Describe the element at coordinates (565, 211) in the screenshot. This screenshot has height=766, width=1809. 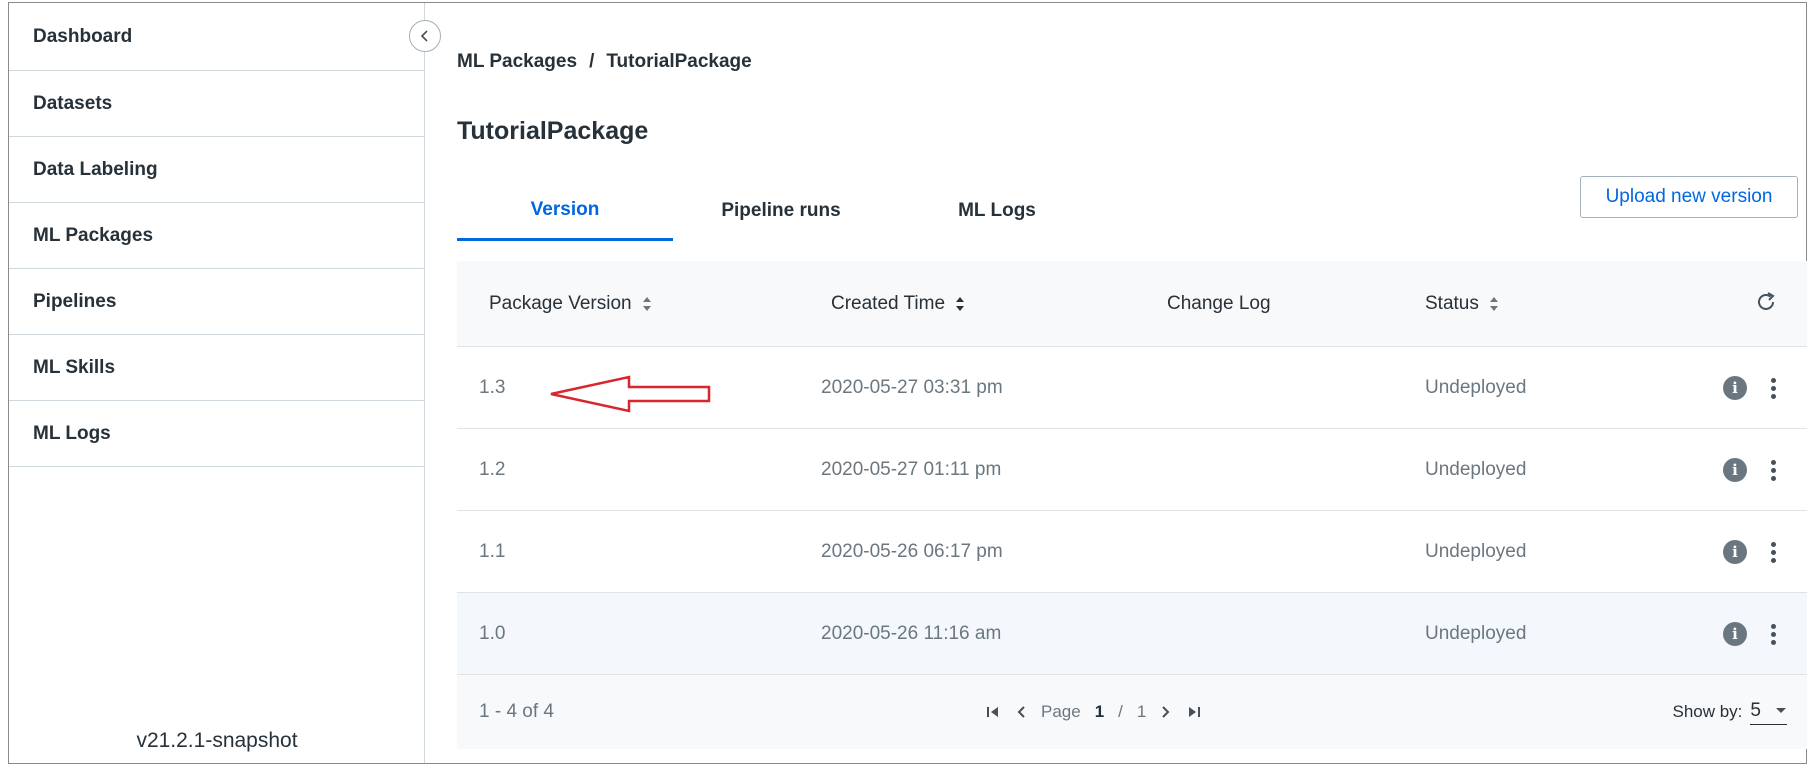
I see `tab-version: Version` at that location.